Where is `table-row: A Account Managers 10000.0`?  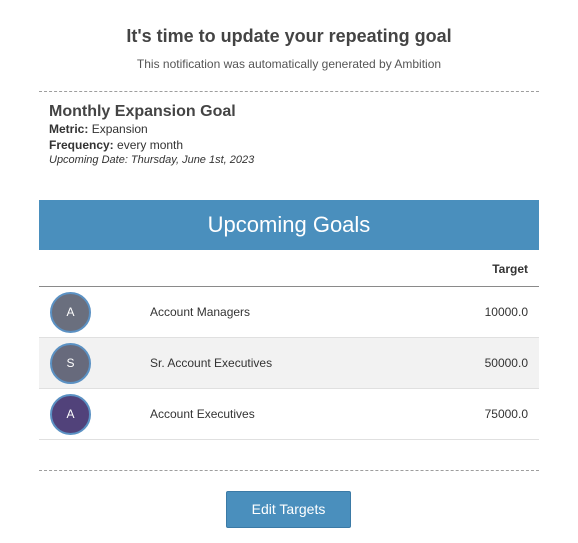 table-row: A Account Managers 10000.0 is located at coordinates (289, 312).